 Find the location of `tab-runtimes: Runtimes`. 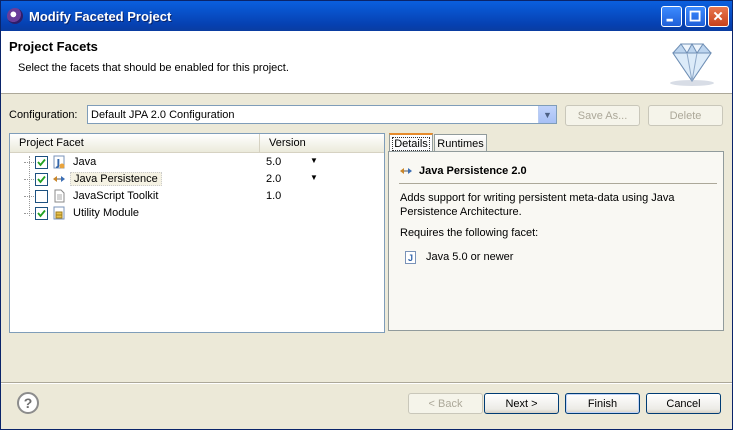

tab-runtimes: Runtimes is located at coordinates (460, 143).